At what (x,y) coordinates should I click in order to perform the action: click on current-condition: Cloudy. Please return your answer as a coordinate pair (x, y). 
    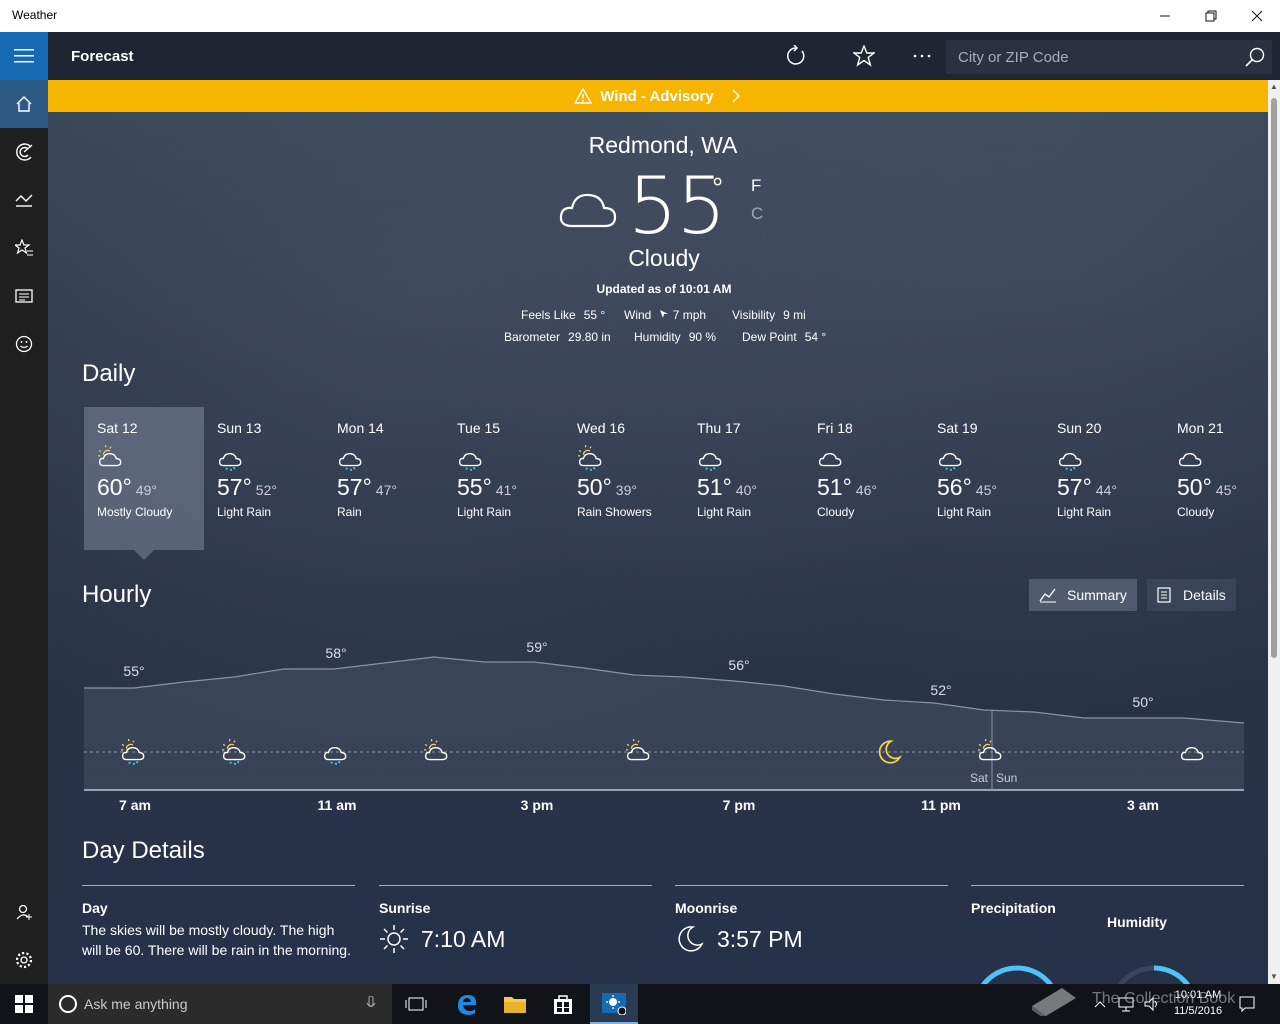
    Looking at the image, I should click on (664, 258).